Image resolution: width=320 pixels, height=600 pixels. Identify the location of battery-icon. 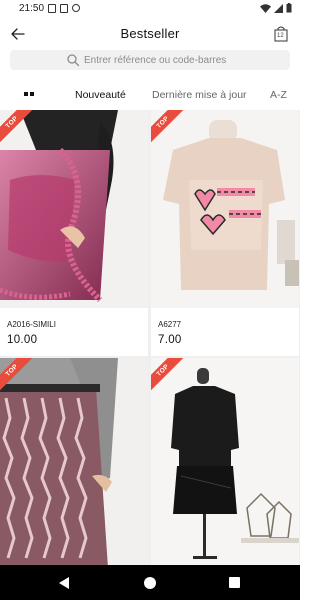
(289, 8).